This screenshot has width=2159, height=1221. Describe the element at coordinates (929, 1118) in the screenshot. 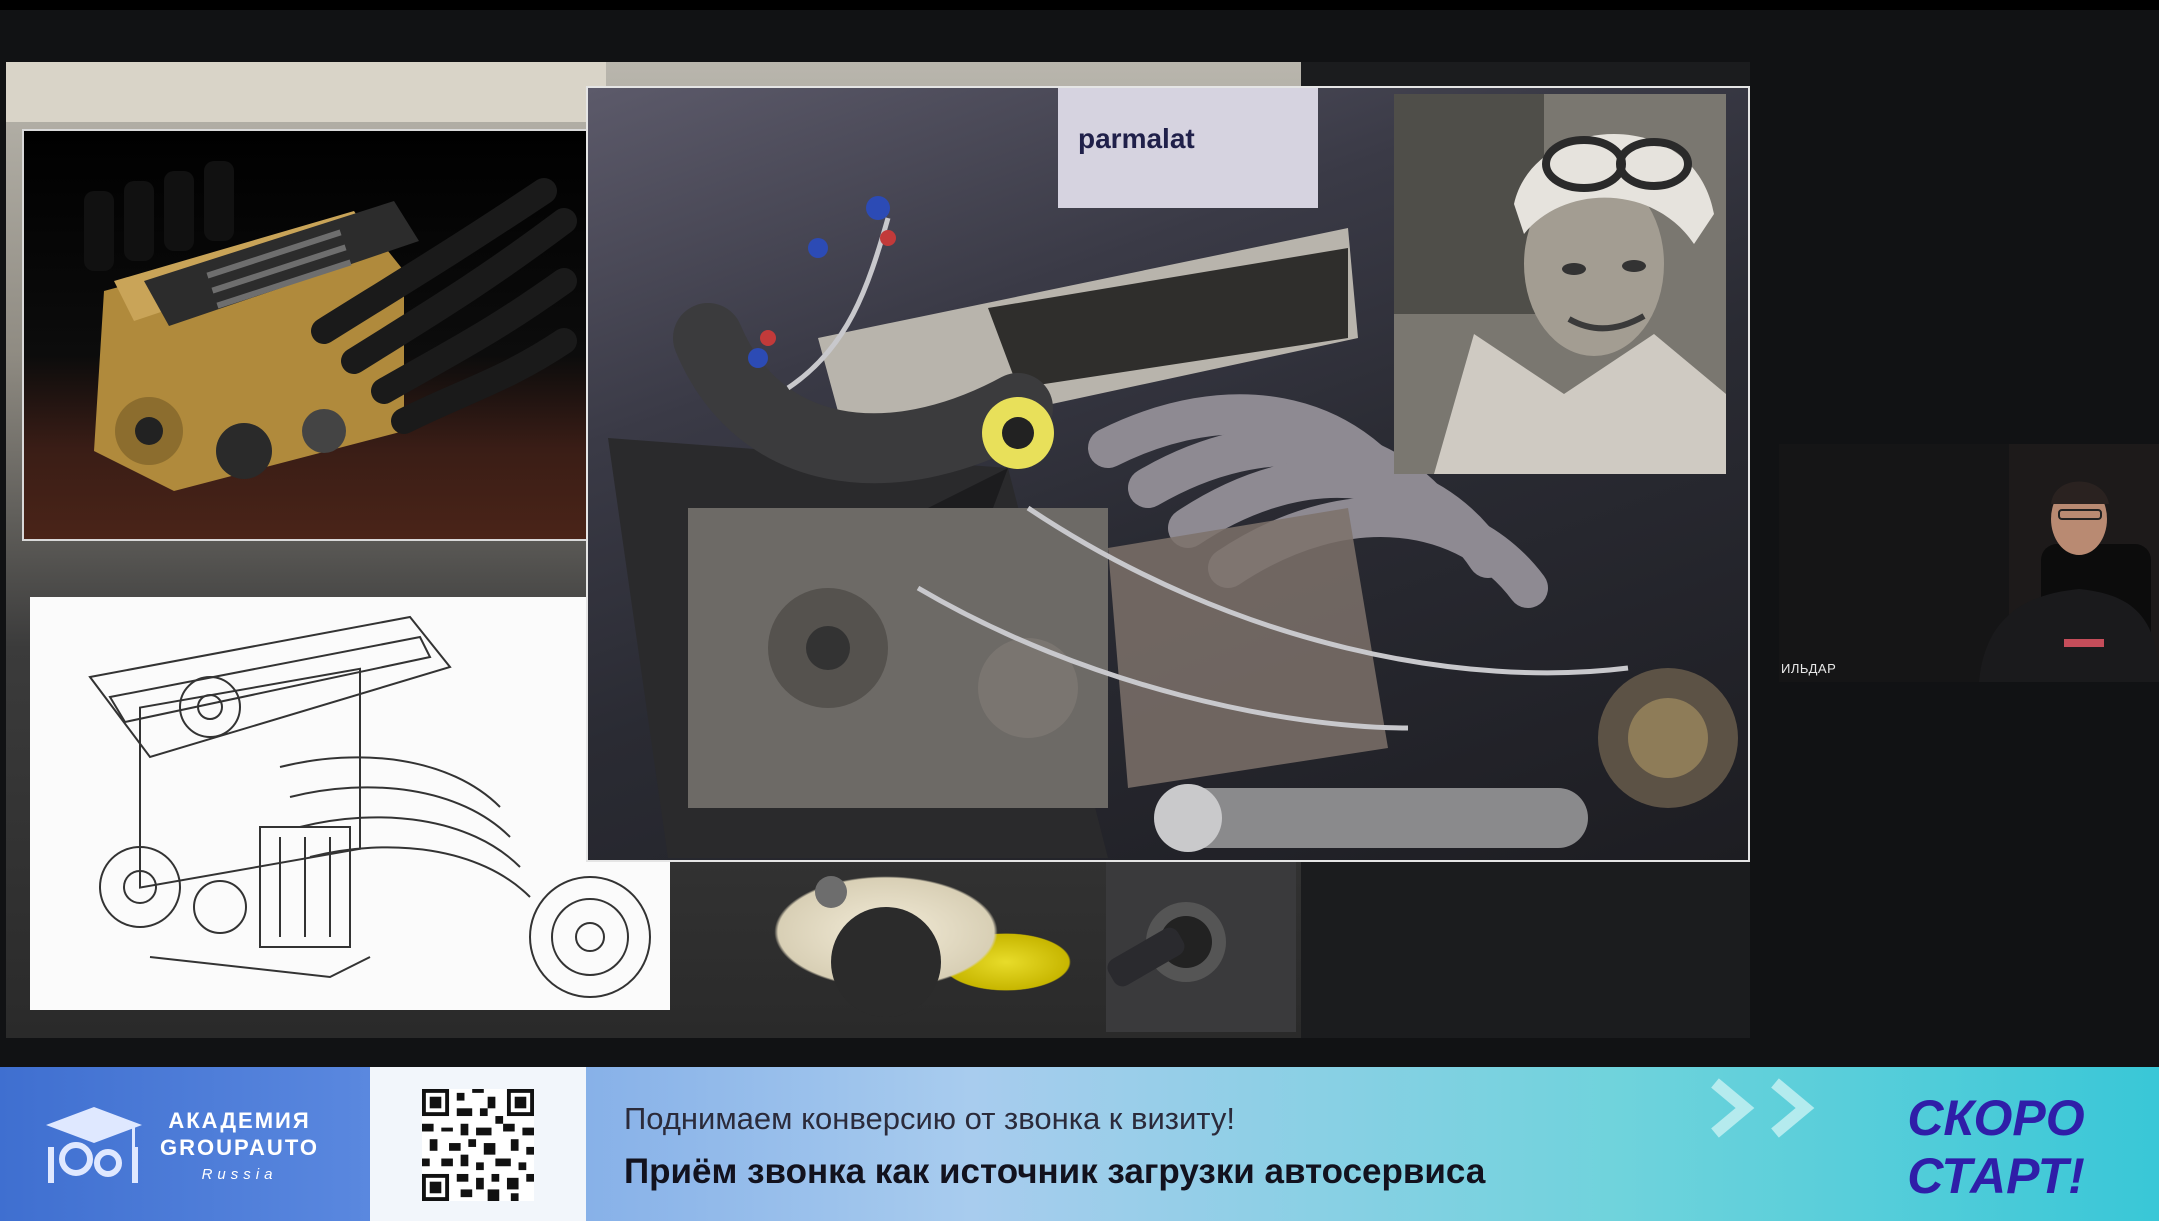

I see `banner-subtitle: Поднимаем конверсию от звонка к визиту!` at that location.